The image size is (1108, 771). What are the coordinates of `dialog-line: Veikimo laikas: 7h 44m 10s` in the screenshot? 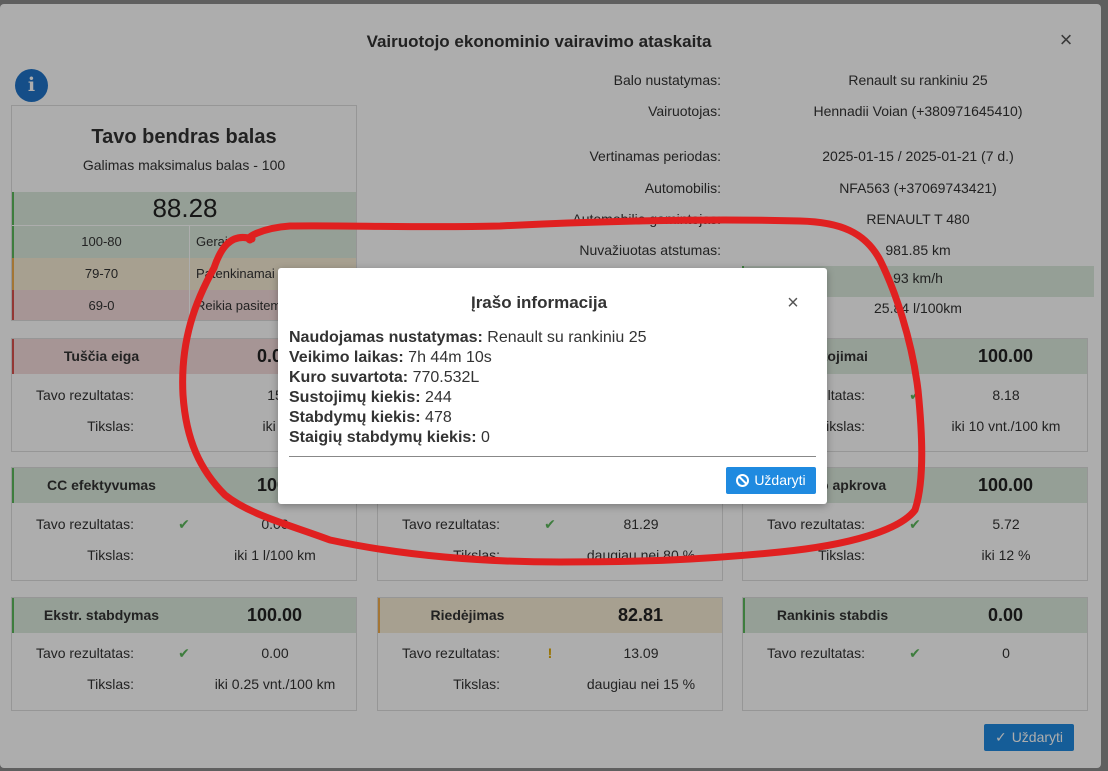 It's located at (390, 358).